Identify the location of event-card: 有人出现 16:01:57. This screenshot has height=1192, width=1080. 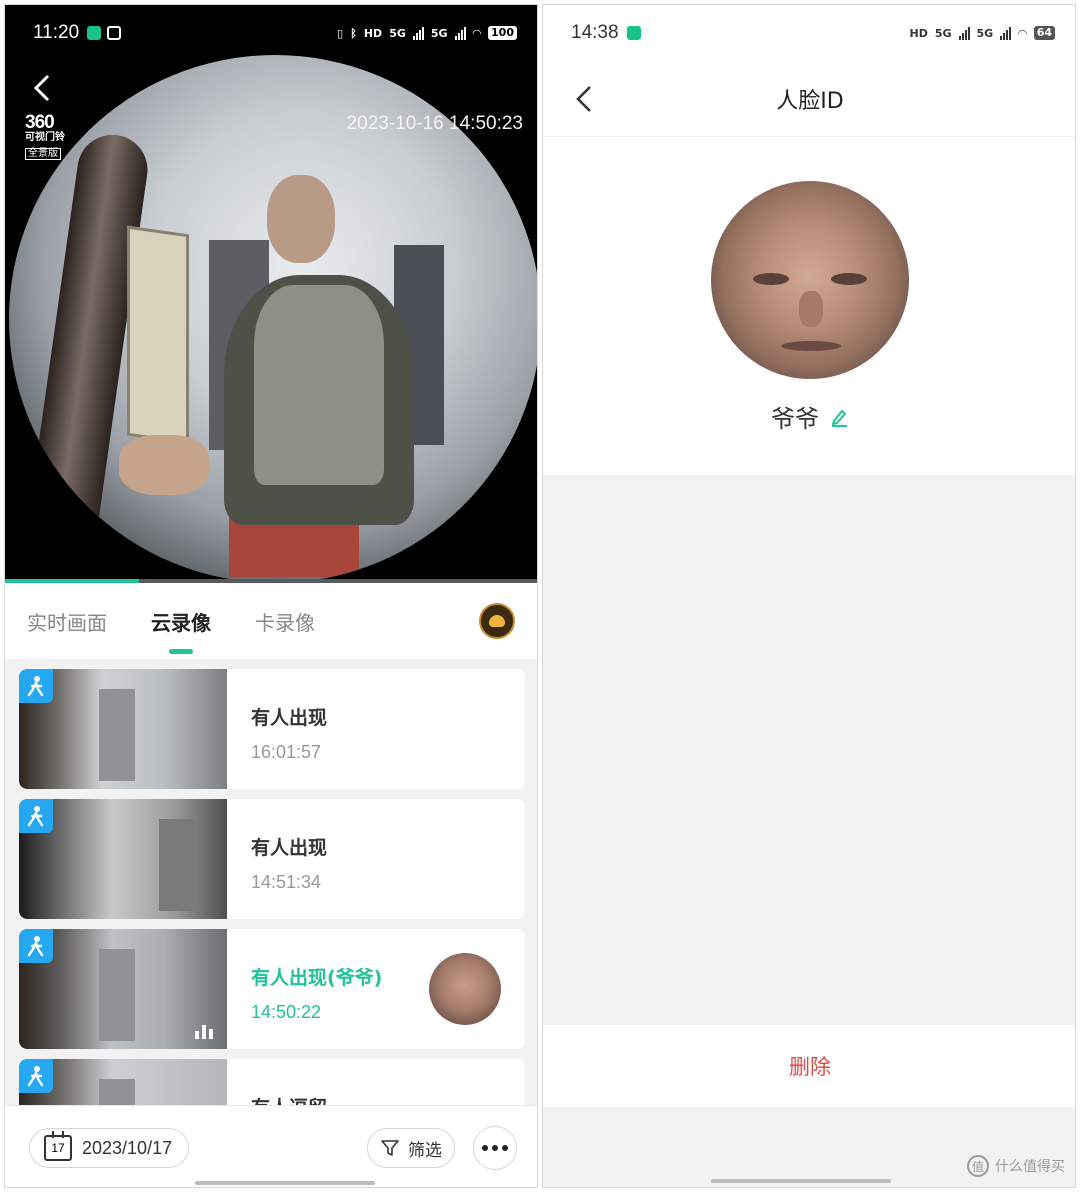
(272, 729).